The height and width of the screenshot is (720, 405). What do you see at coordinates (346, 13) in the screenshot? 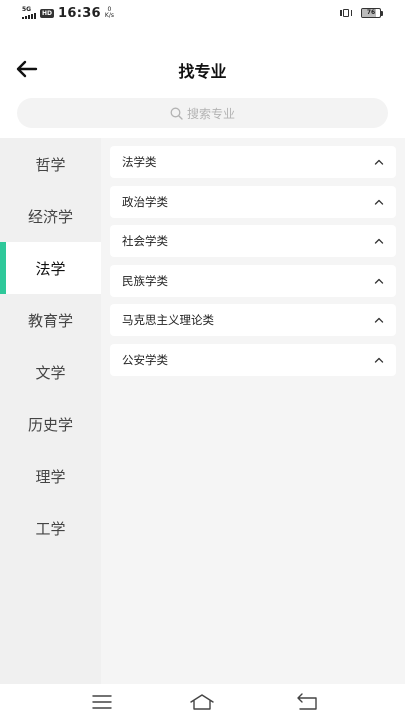
I see `vibrate-icon` at bounding box center [346, 13].